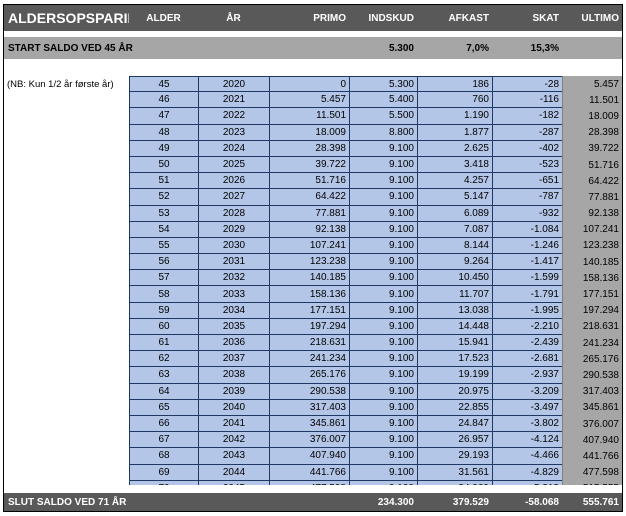 Image resolution: width=626 pixels, height=516 pixels. What do you see at coordinates (163, 294) in the screenshot?
I see `cell-alder: 58` at bounding box center [163, 294].